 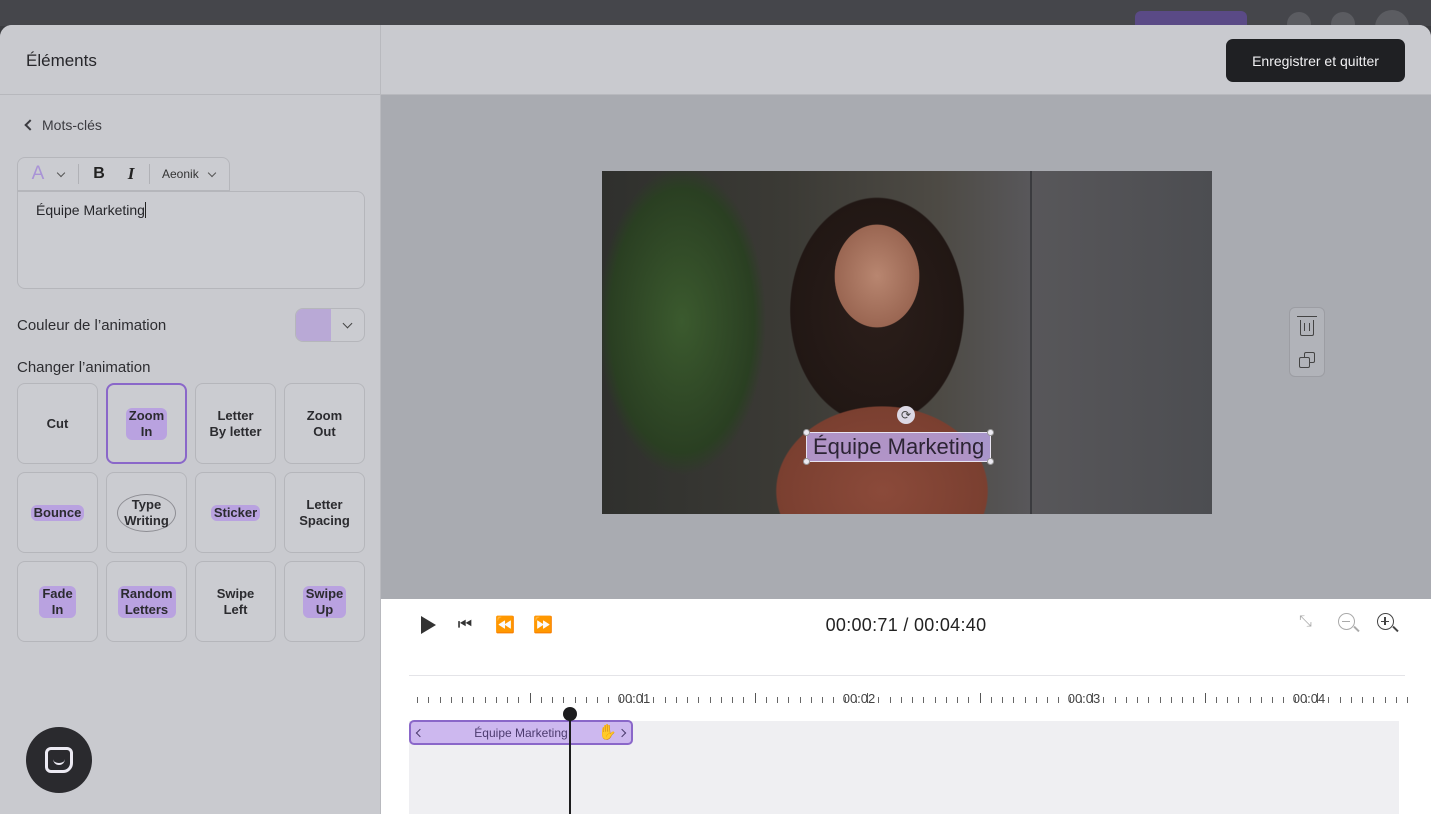 What do you see at coordinates (145, 210) in the screenshot?
I see `text-cursor` at bounding box center [145, 210].